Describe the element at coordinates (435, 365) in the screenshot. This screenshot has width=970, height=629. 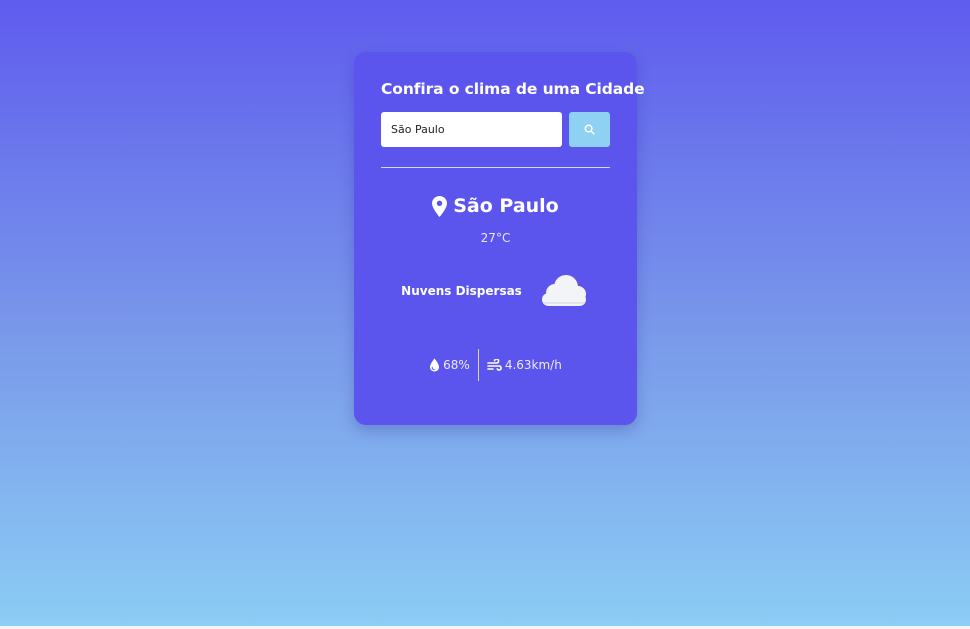
I see `droplet-icon` at that location.